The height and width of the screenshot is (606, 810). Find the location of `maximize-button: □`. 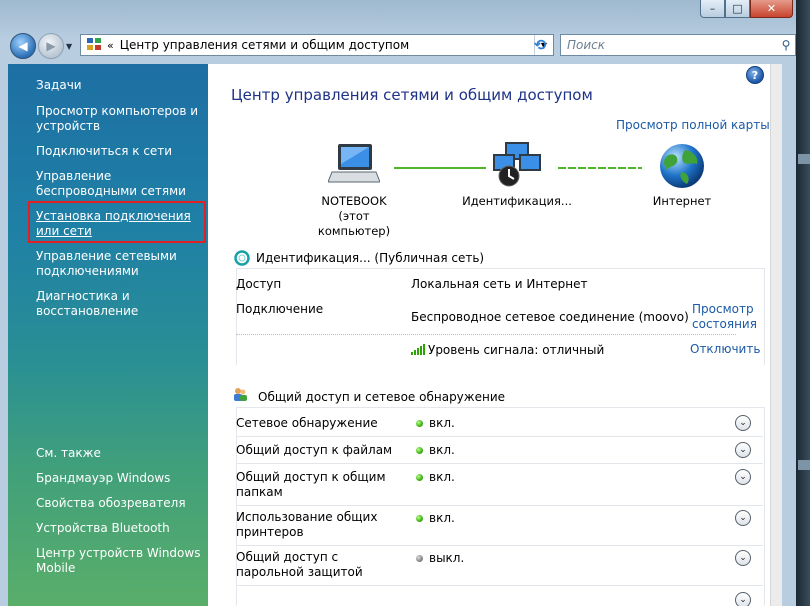

maximize-button: □ is located at coordinates (737, 9).